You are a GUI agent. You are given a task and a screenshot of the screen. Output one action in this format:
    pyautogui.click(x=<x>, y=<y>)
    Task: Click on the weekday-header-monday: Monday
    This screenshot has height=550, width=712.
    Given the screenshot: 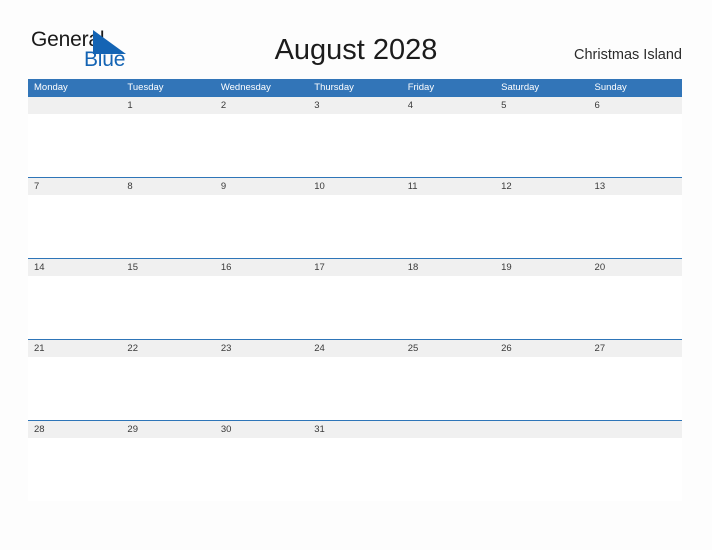 What is the action you would take?
    pyautogui.click(x=51, y=87)
    